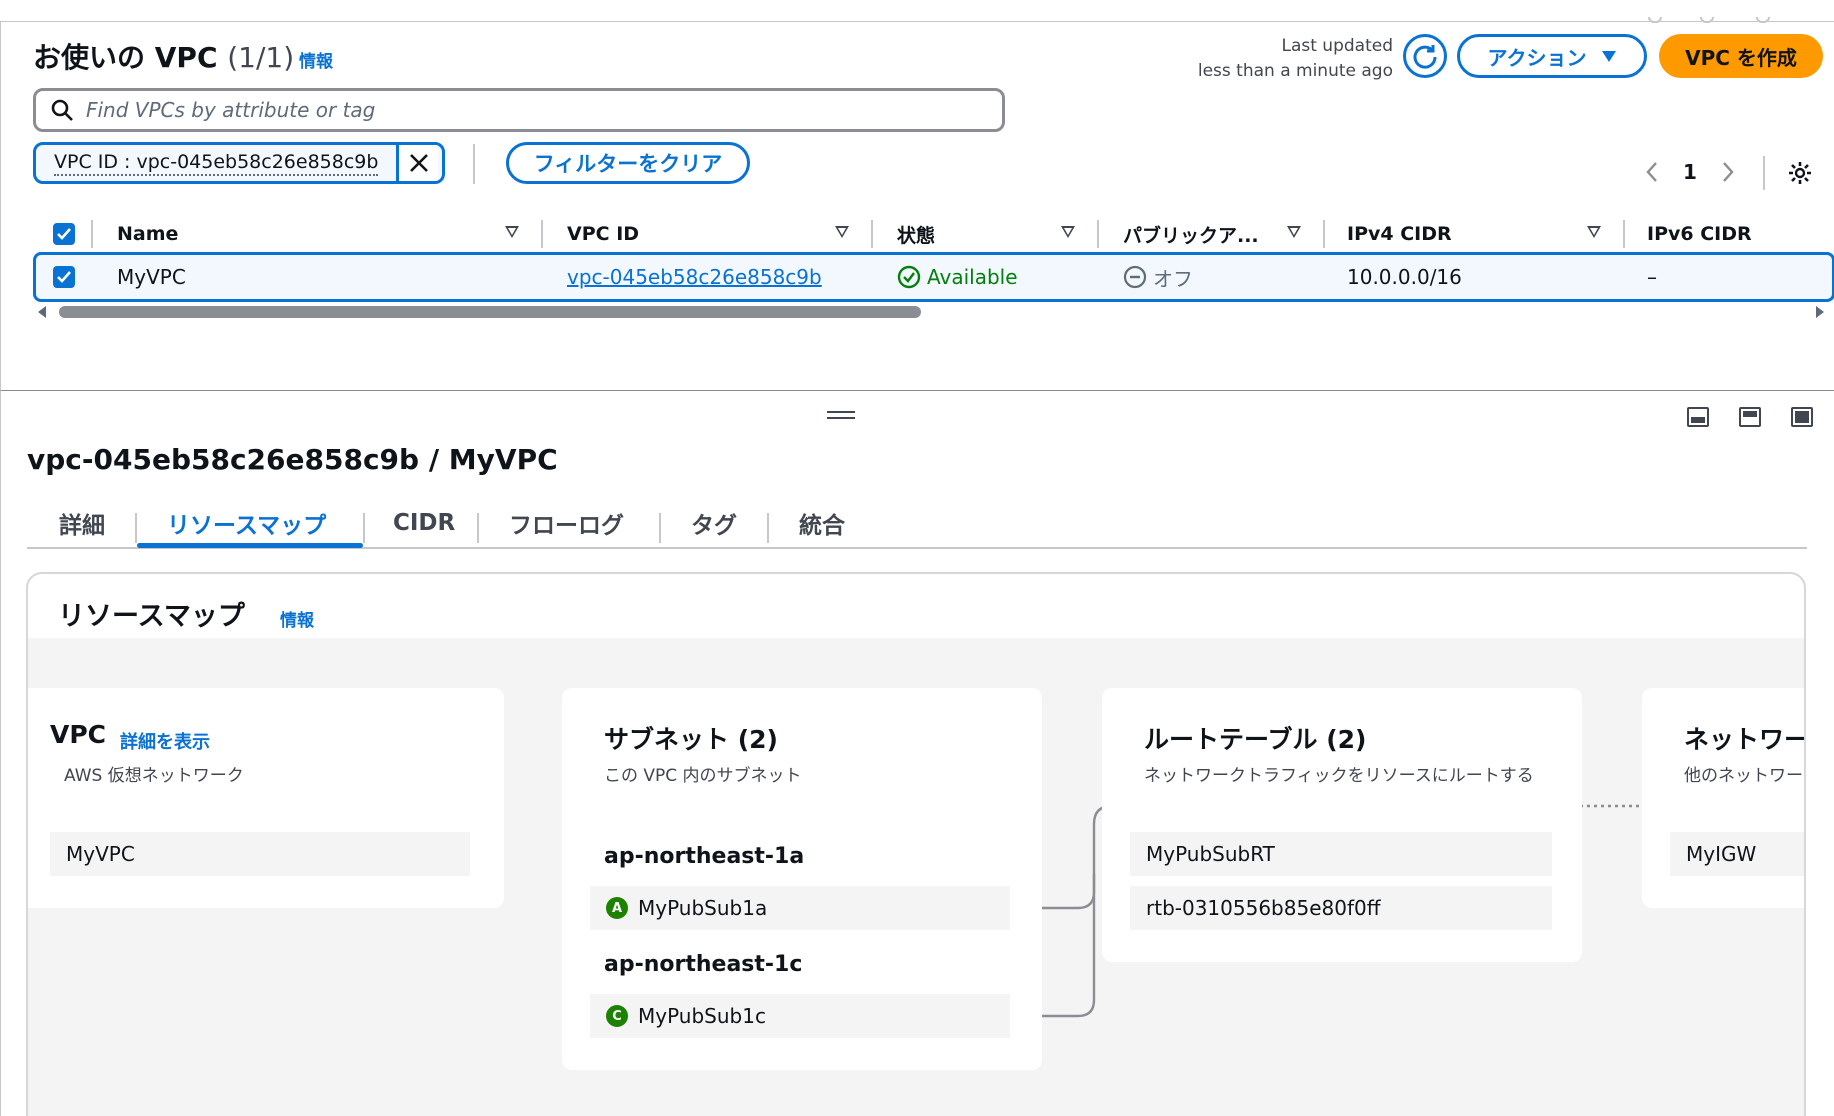 This screenshot has width=1834, height=1116. What do you see at coordinates (972, 277) in the screenshot?
I see `state-text: Available` at bounding box center [972, 277].